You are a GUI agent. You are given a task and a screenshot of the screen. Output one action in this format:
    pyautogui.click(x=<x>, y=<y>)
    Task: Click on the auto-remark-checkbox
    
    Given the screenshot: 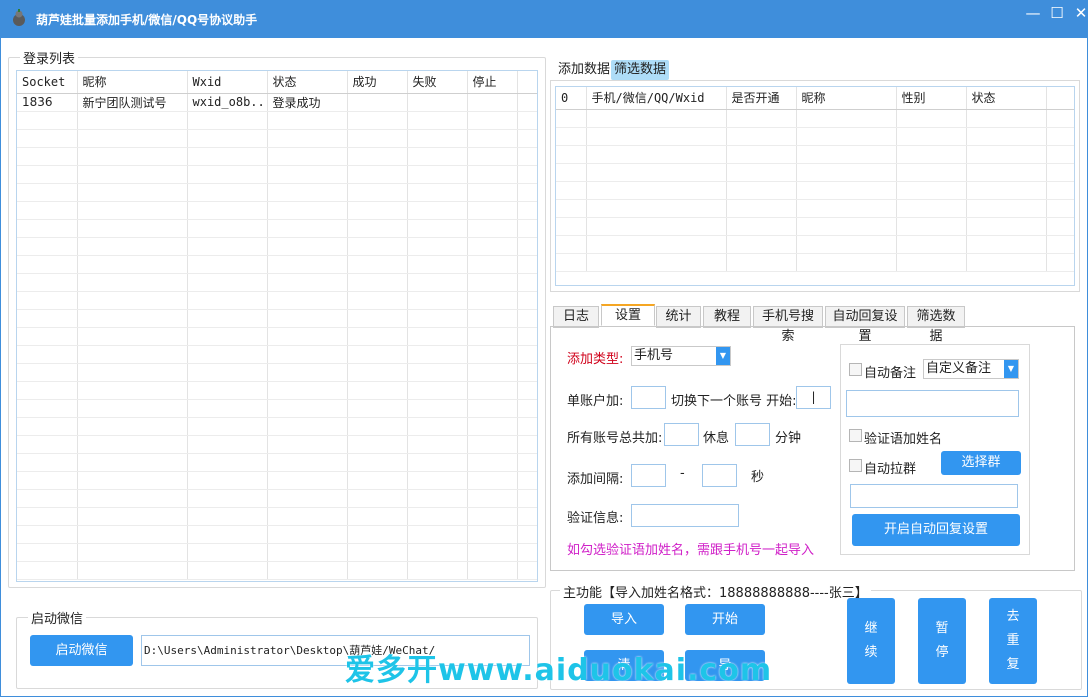 What is the action you would take?
    pyautogui.click(x=855, y=369)
    